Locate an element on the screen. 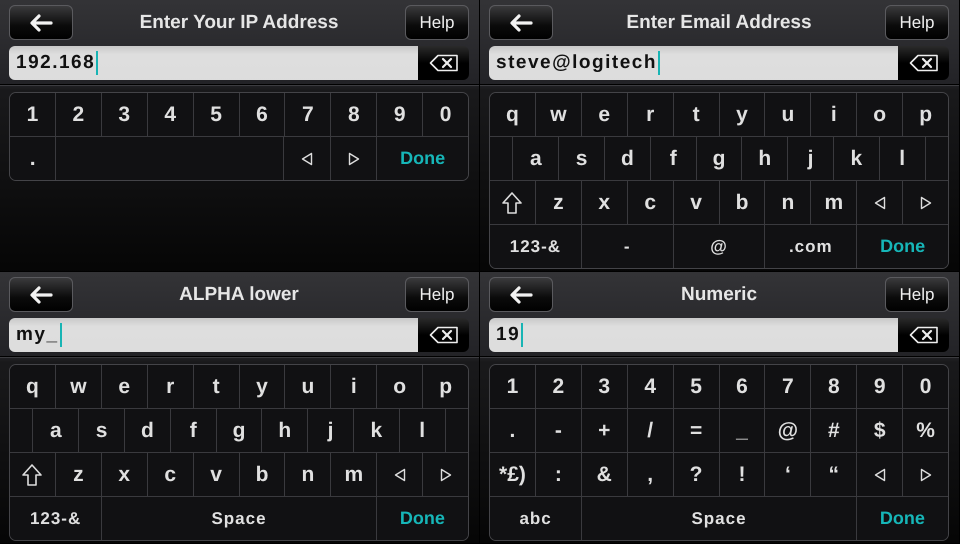 This screenshot has height=544, width=960. screen-title: Enter Your IP Address is located at coordinates (239, 23).